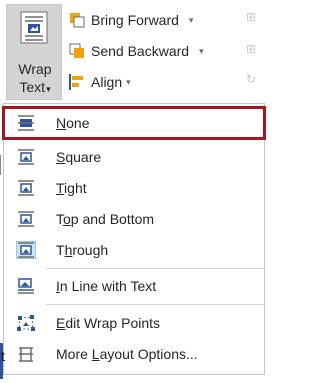 The height and width of the screenshot is (383, 320). Describe the element at coordinates (34, 27) in the screenshot. I see `wrap-text-icon` at that location.